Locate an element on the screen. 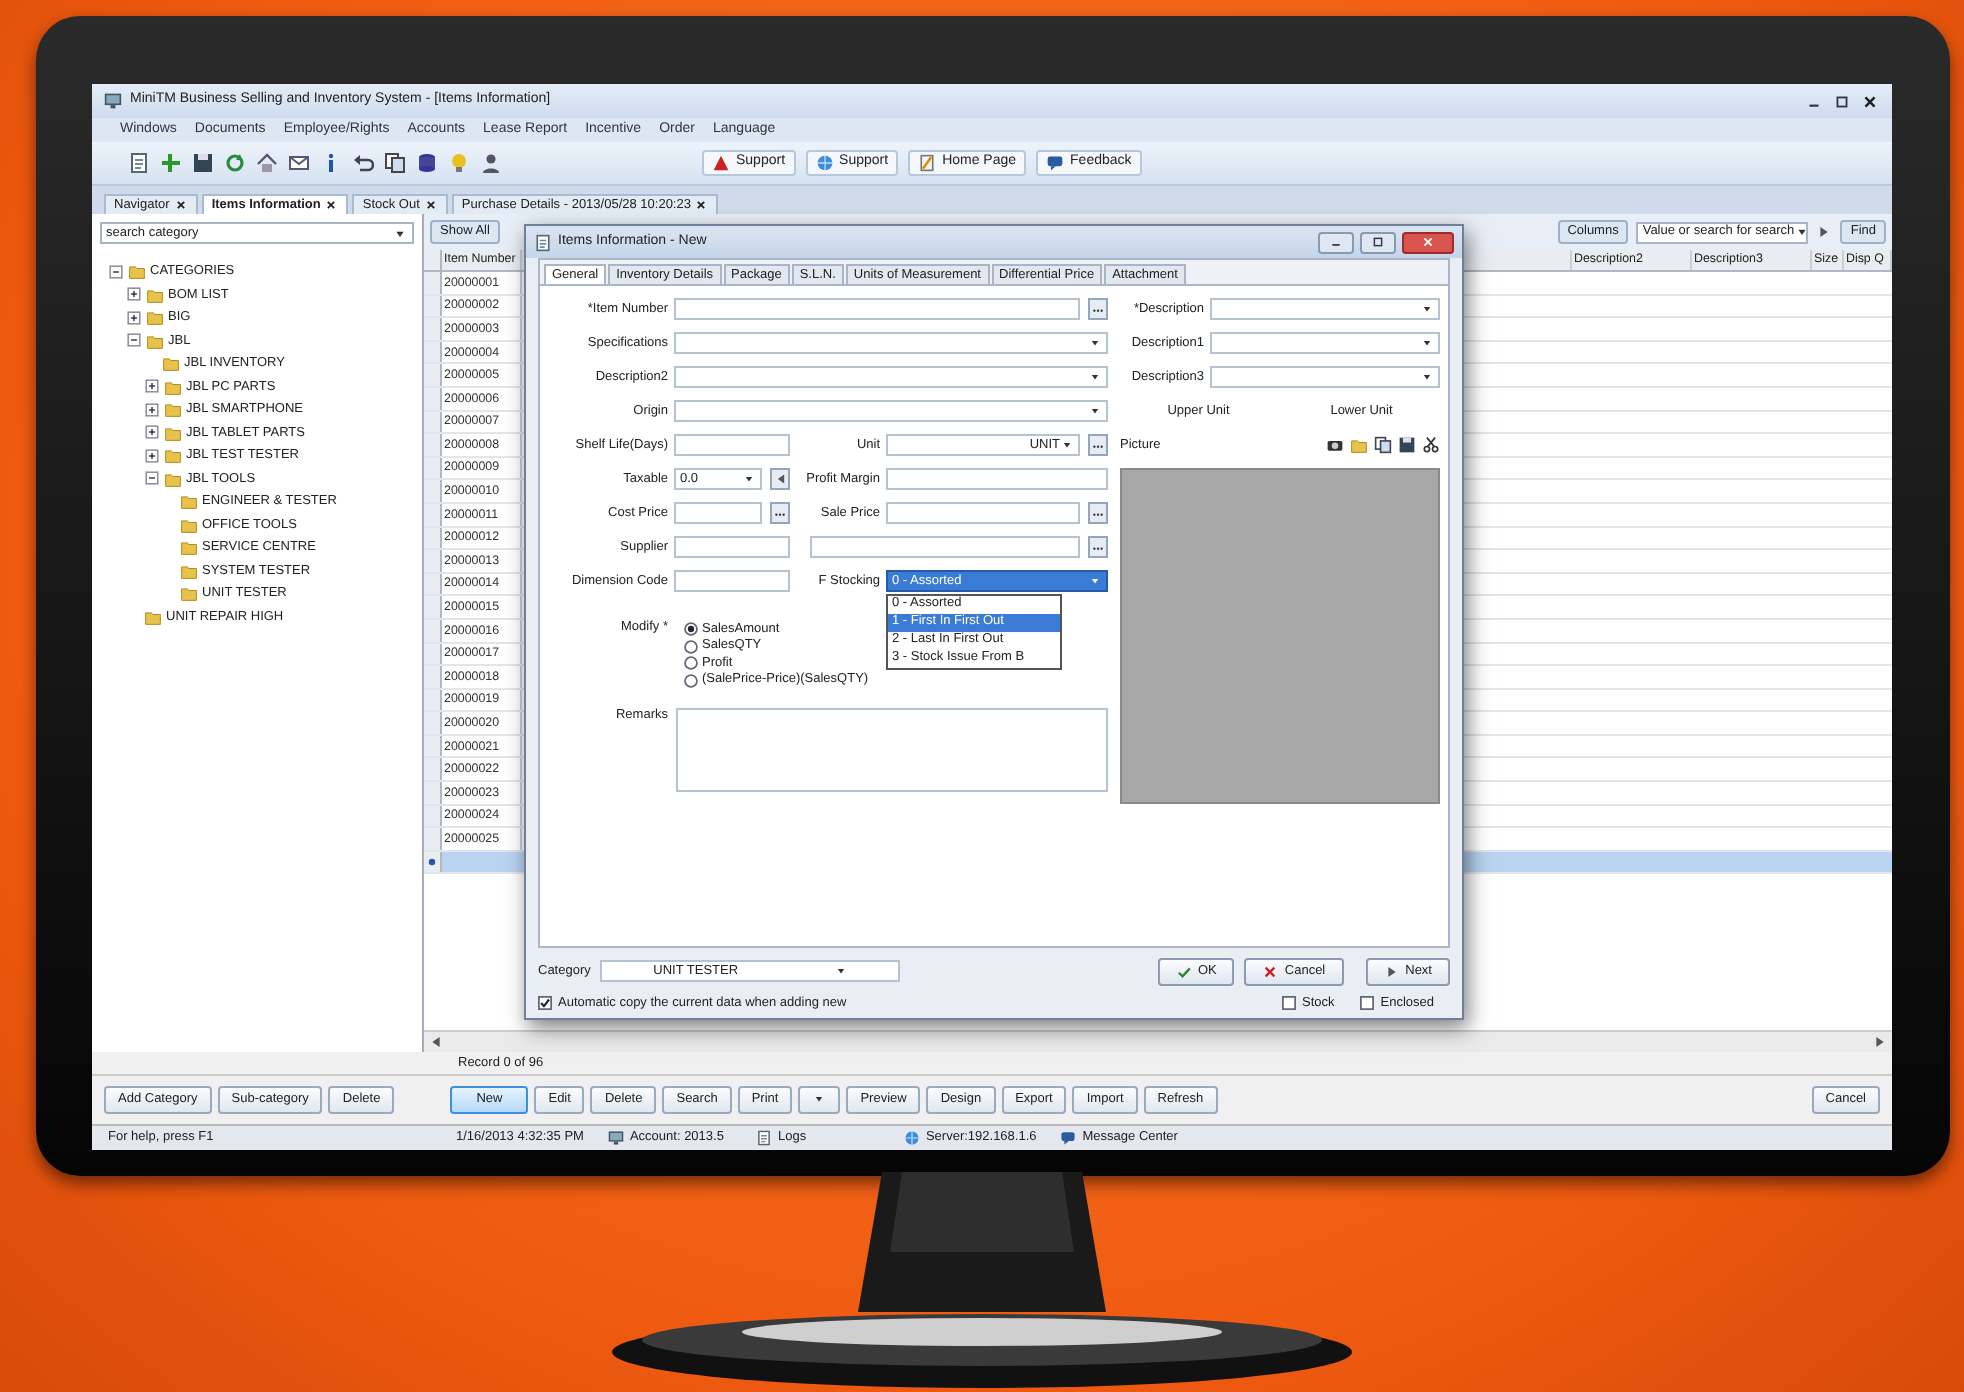 This screenshot has height=1392, width=1964. close-button is located at coordinates (1428, 242).